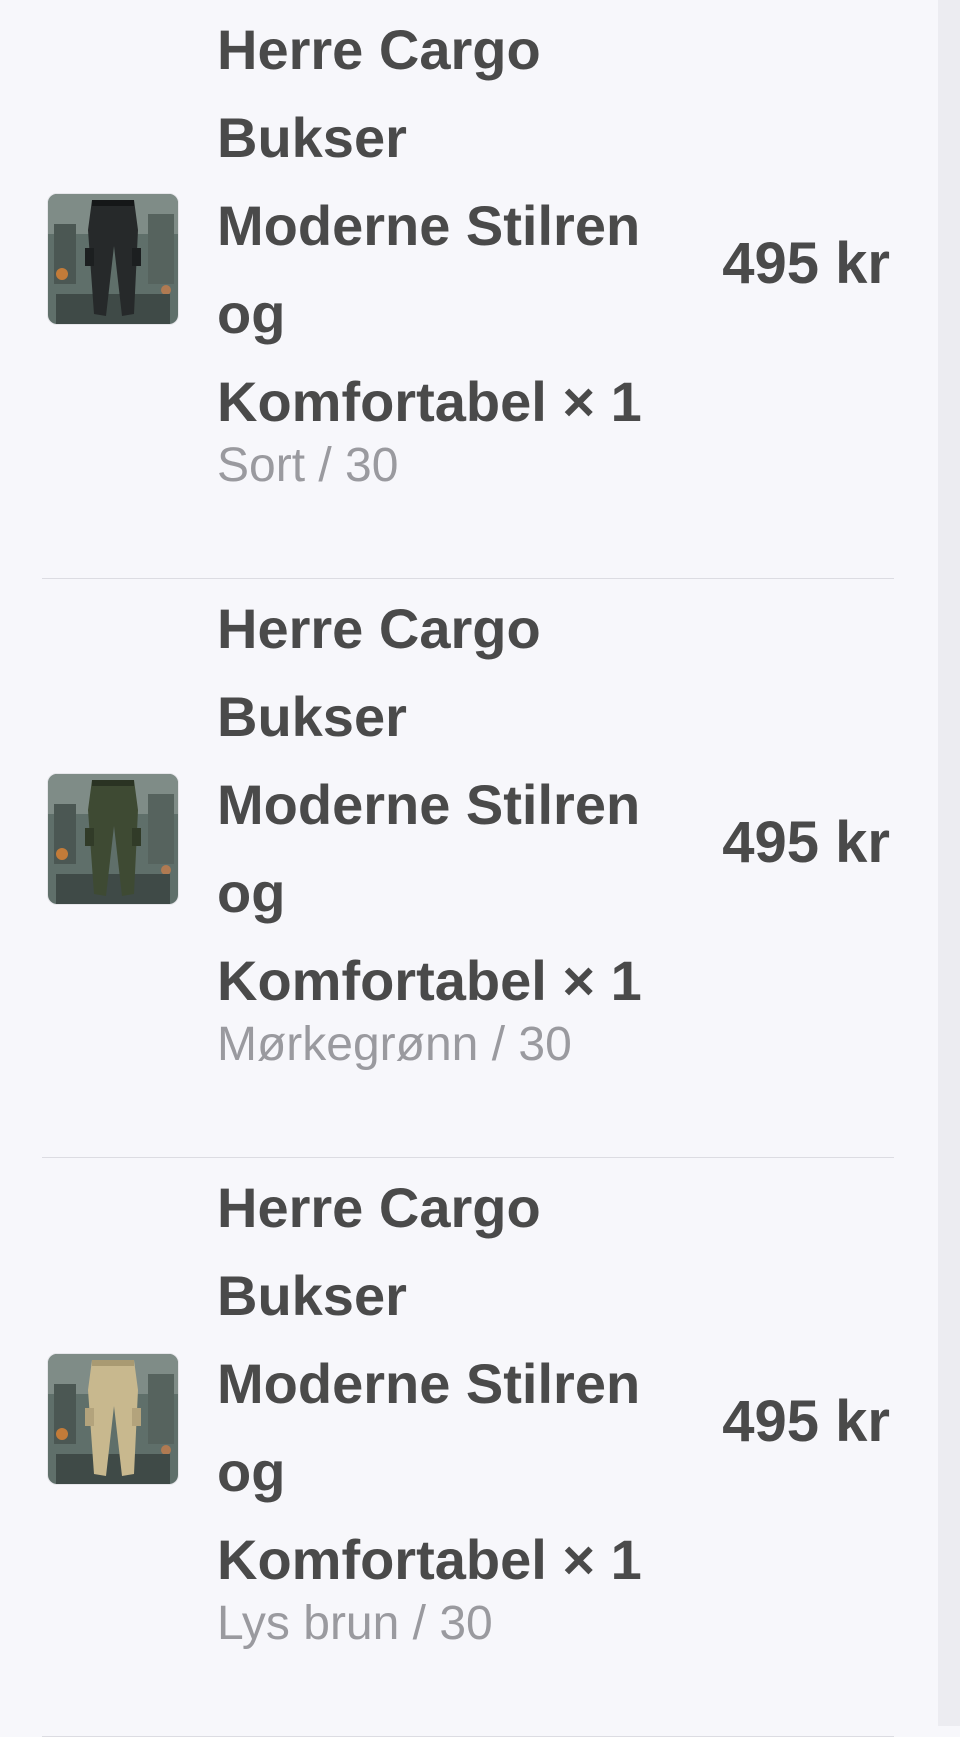 The width and height of the screenshot is (960, 1737). What do you see at coordinates (394, 1044) in the screenshot?
I see `product-variant: Mørkegrønn / 30` at bounding box center [394, 1044].